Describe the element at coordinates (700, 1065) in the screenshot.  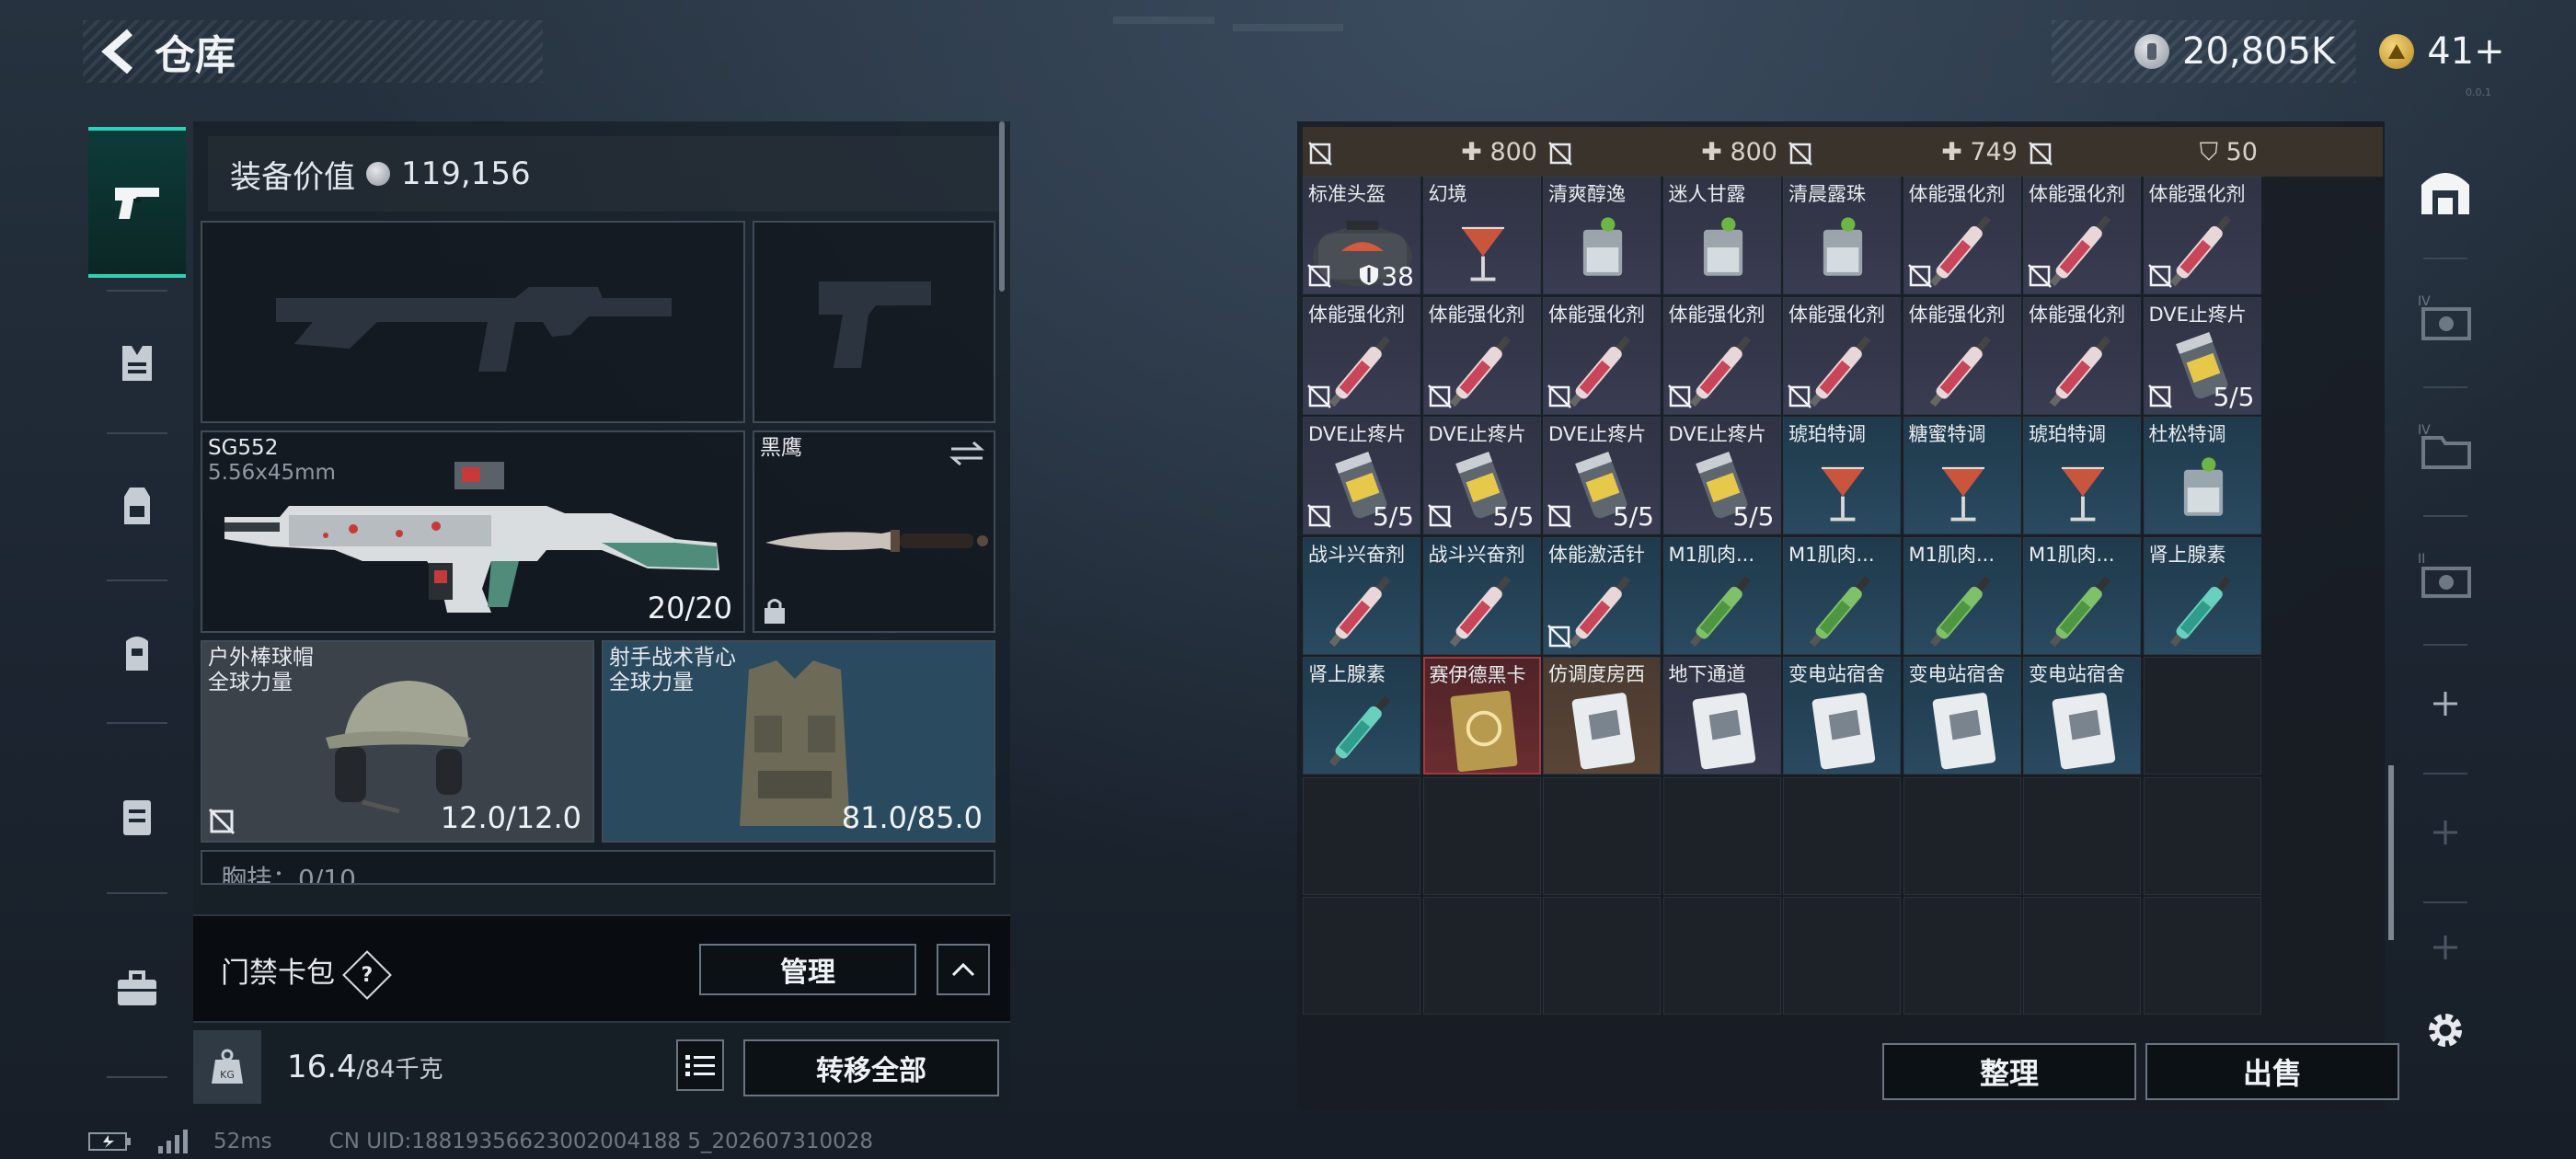
I see `list-view-button` at that location.